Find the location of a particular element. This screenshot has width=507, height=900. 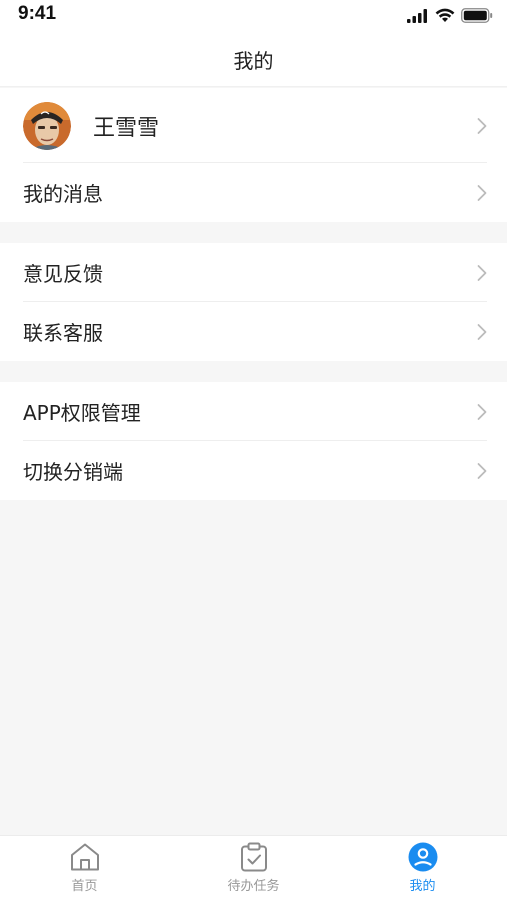

status-icons is located at coordinates (450, 15).